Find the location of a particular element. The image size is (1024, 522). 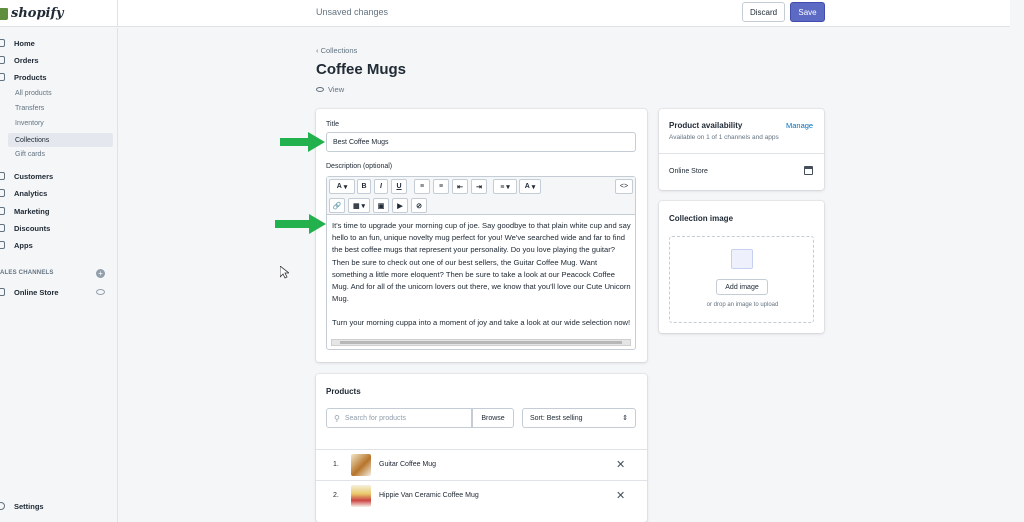

sidebar-item-label: Analytics is located at coordinates (31, 193).